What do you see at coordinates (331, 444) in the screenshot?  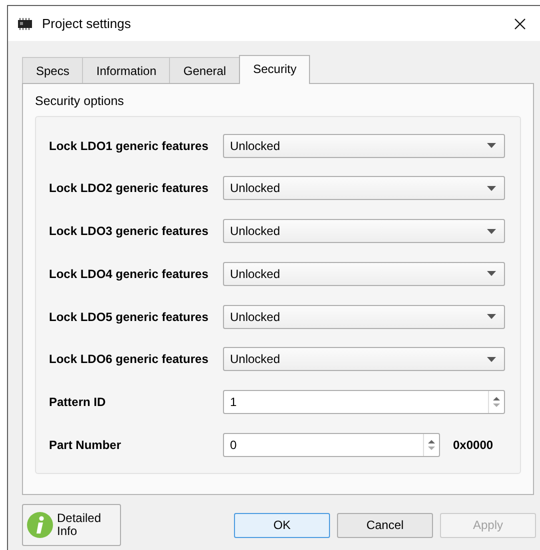 I see `spin-box: 0` at bounding box center [331, 444].